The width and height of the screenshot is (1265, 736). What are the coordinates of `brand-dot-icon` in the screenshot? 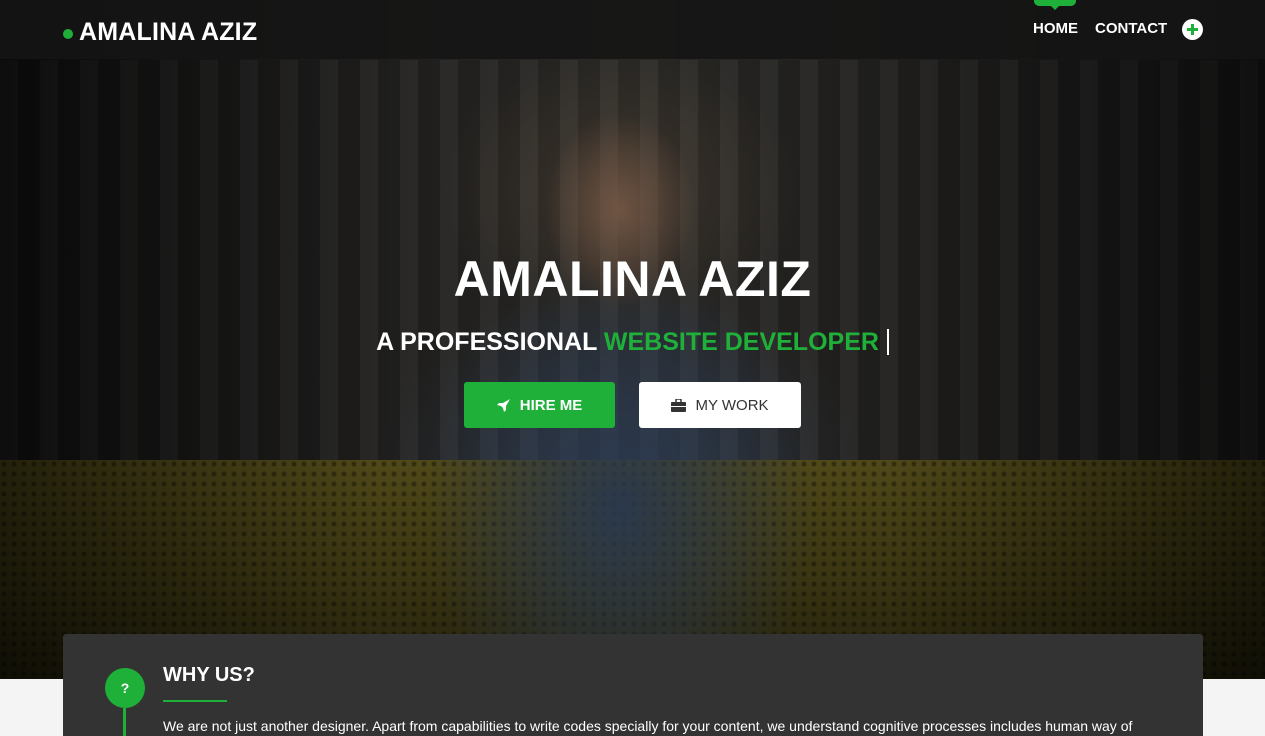 It's located at (68, 34).